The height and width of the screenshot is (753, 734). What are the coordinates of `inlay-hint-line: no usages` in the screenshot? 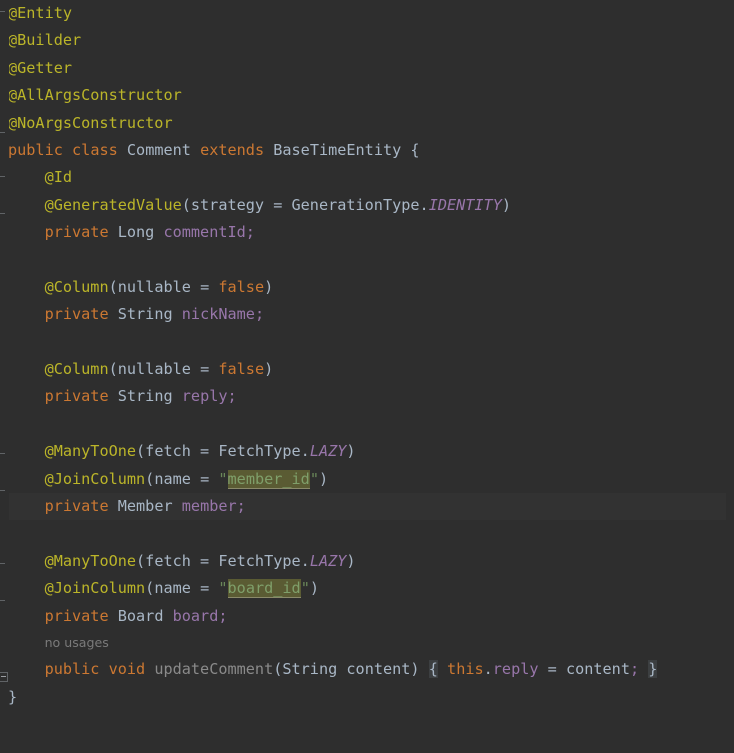 It's located at (367, 642).